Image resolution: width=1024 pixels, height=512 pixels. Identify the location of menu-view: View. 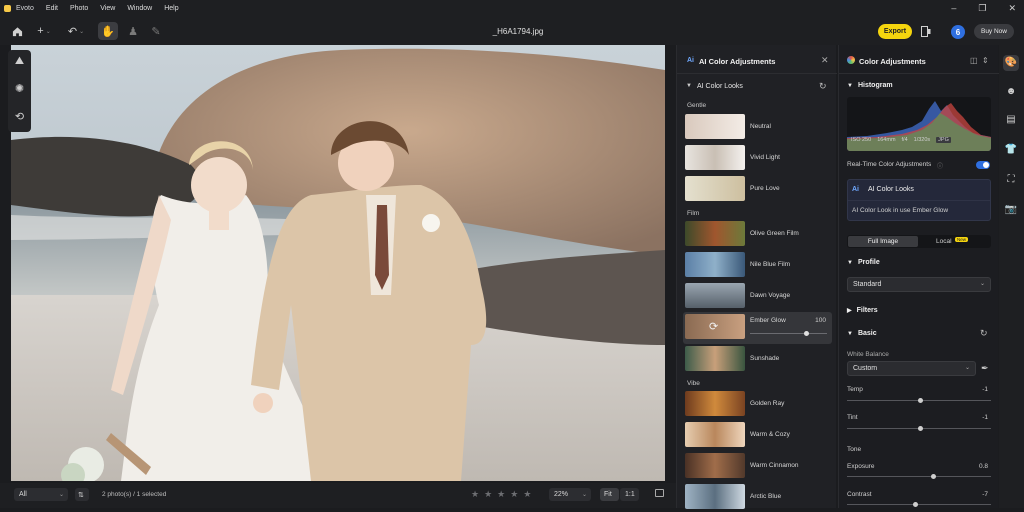
(107, 8).